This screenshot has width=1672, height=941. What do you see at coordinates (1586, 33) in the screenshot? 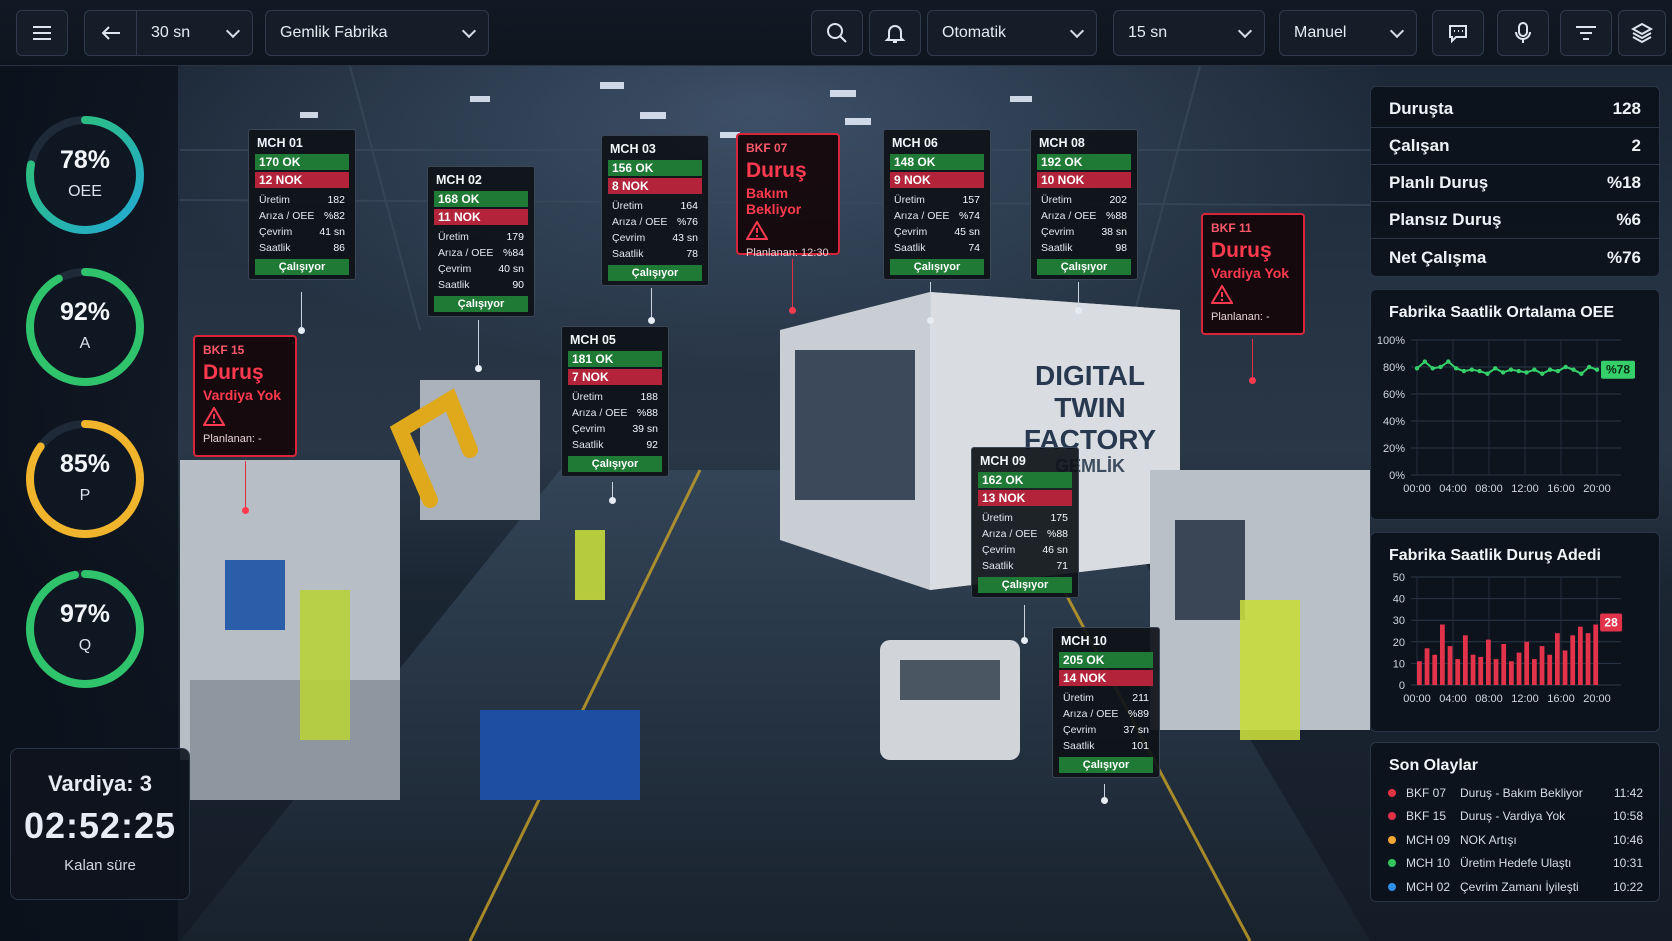
I see `filter-button` at bounding box center [1586, 33].